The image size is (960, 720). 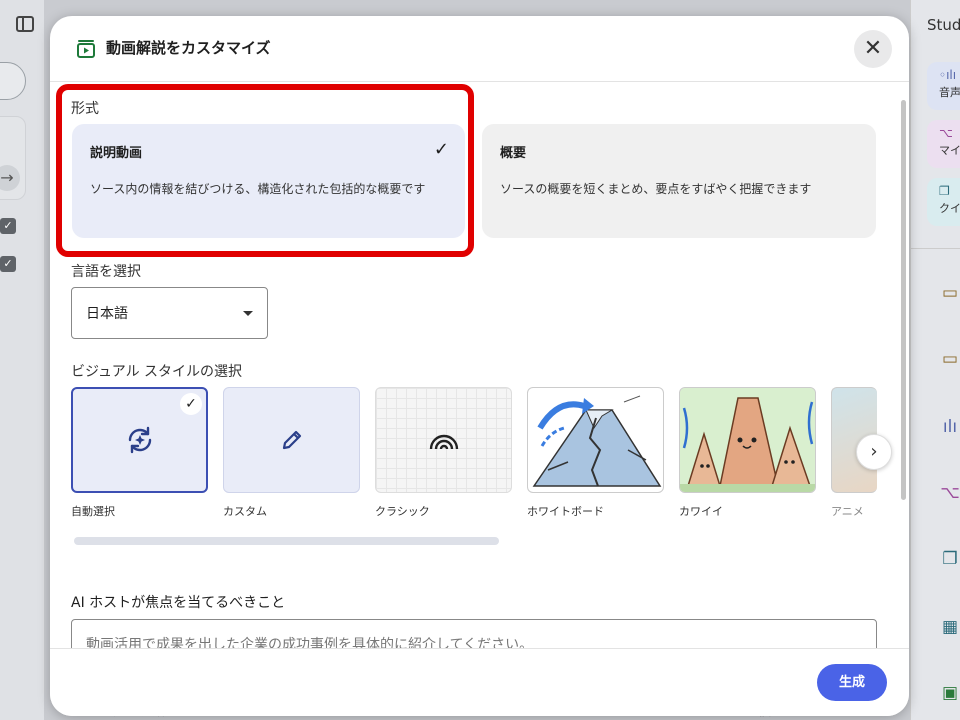 I want to click on format-option-explainer: 説明動画 ソース内の情報を結びつける、構造化された包括的な概要です ✓, so click(x=268, y=181).